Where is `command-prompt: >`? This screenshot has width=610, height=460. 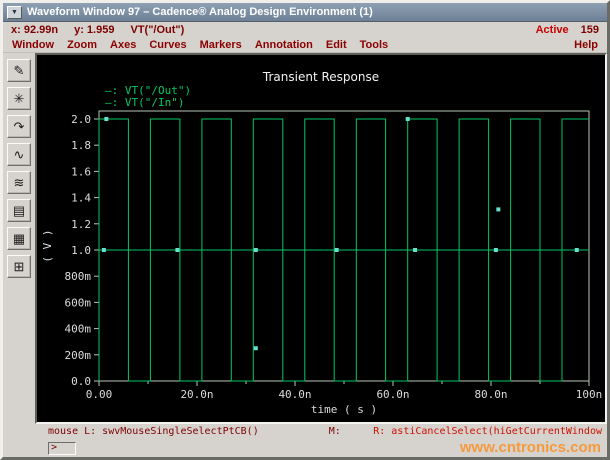
command-prompt: > is located at coordinates (62, 448).